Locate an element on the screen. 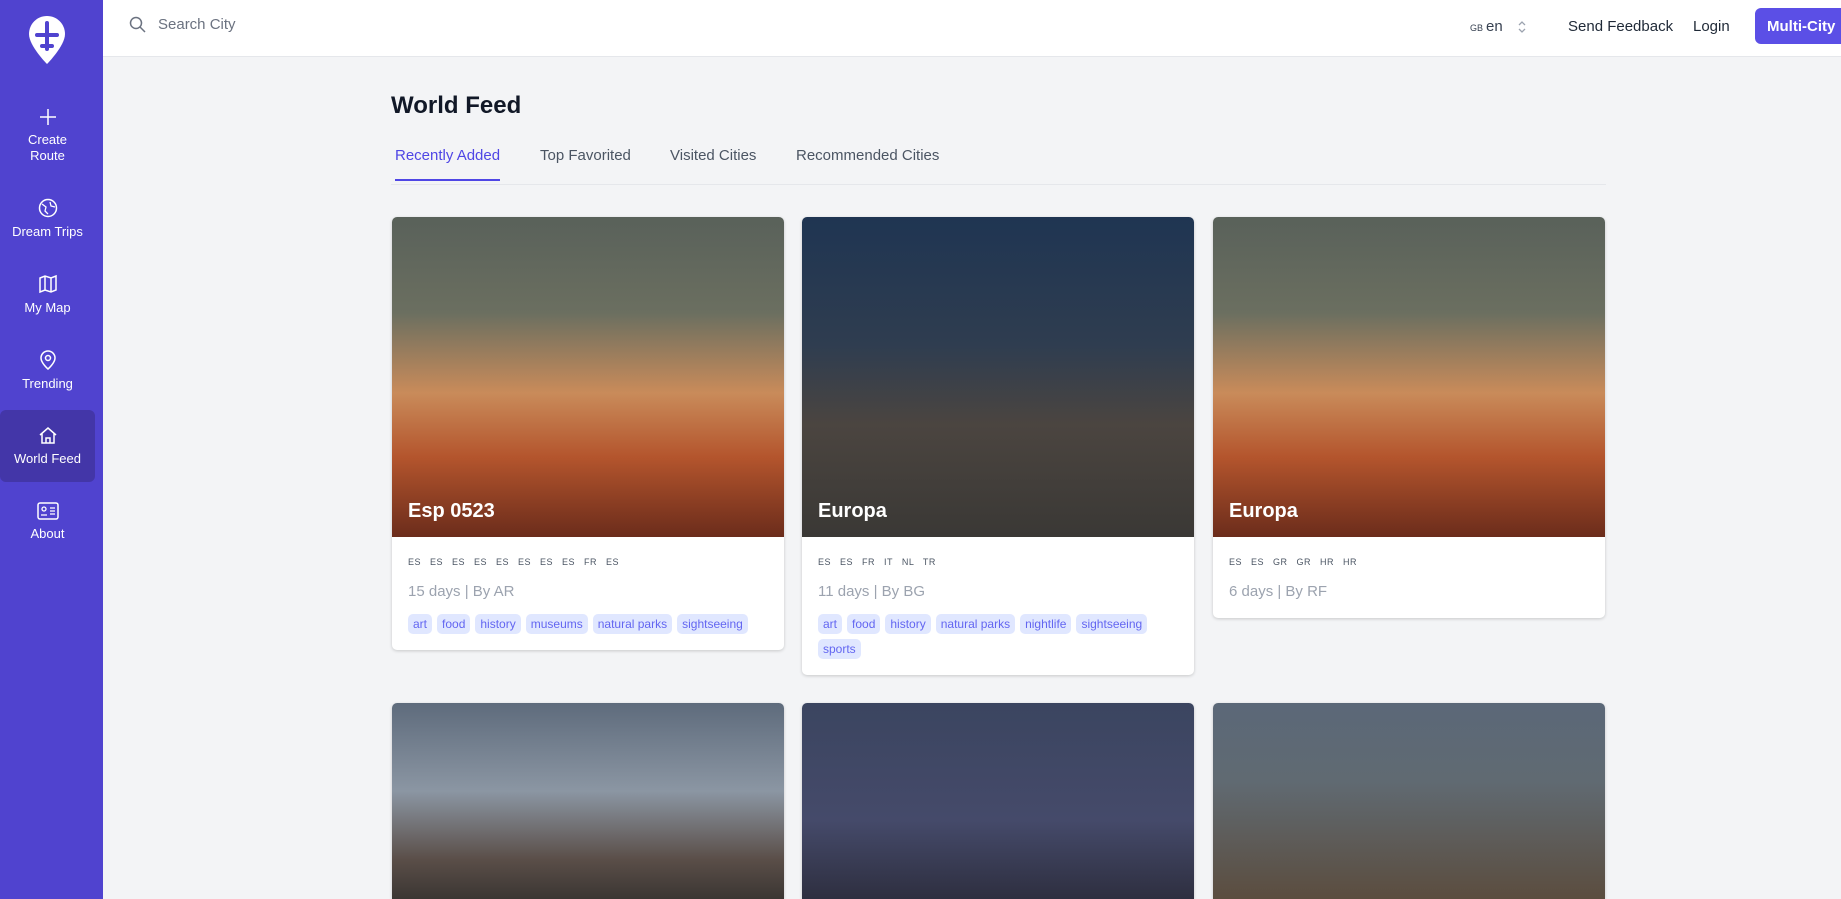 This screenshot has height=899, width=1841. tab-recently-added: Recently Added is located at coordinates (448, 164).